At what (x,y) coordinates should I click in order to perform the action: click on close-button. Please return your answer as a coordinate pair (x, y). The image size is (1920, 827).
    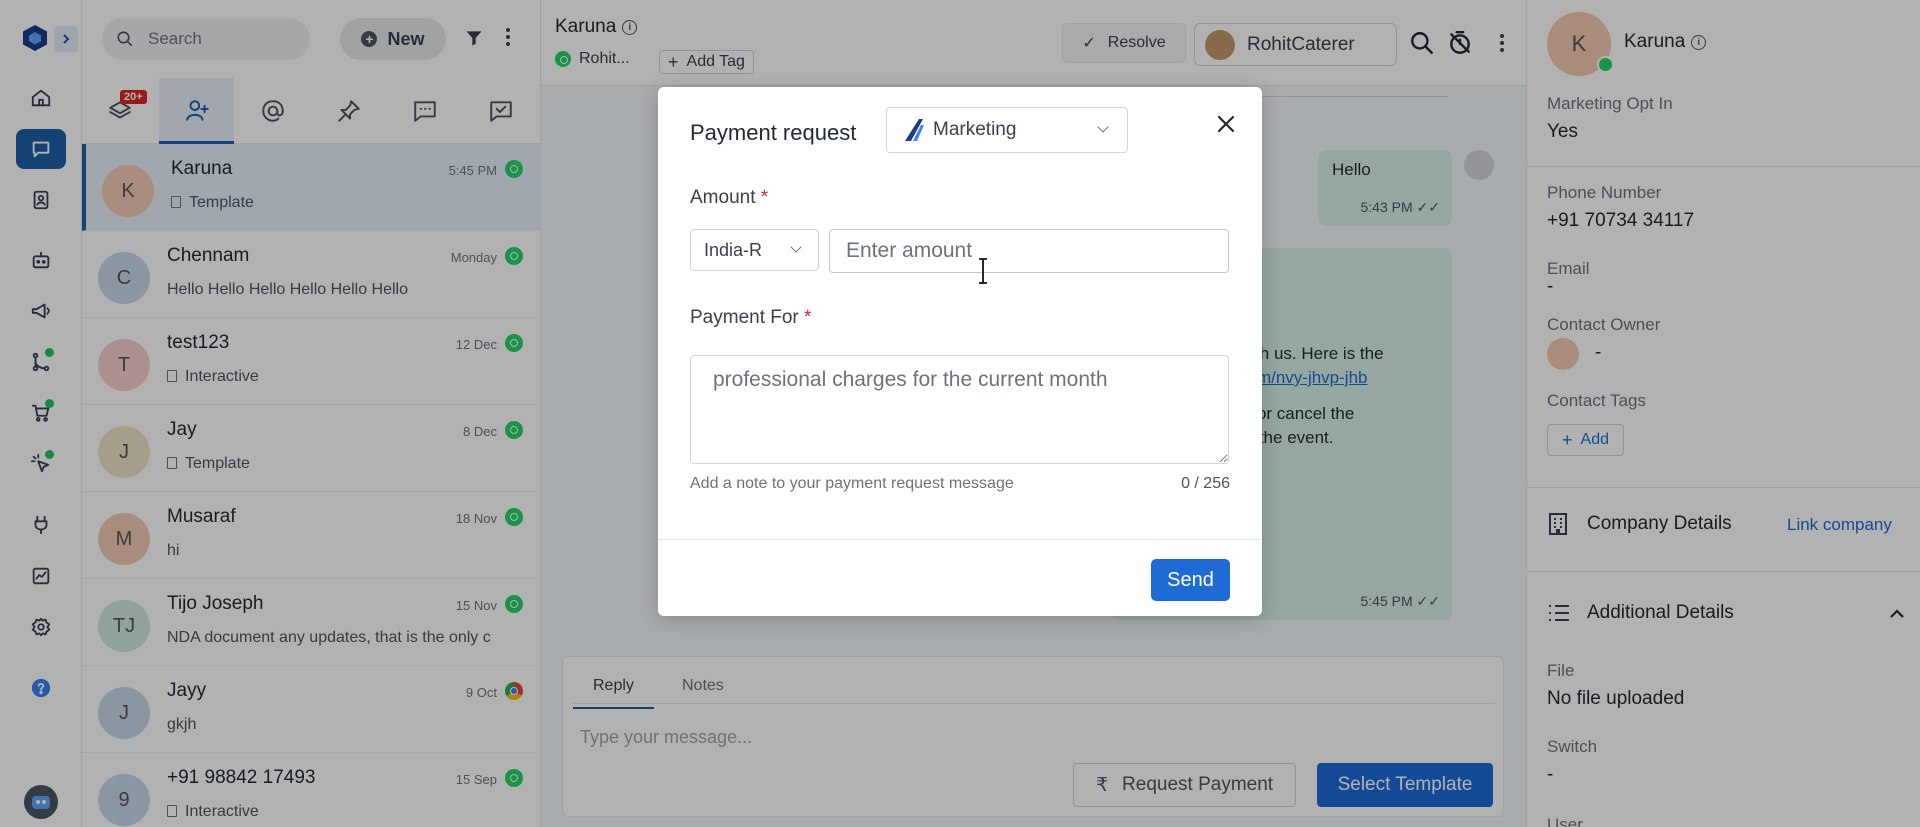
    Looking at the image, I should click on (1226, 124).